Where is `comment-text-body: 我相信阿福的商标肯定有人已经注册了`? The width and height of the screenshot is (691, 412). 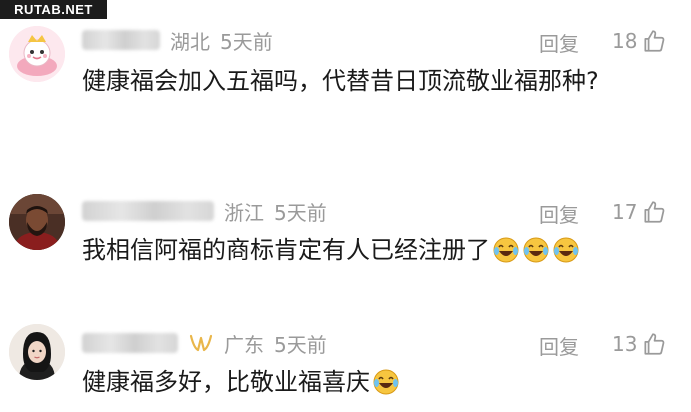 comment-text-body: 我相信阿福的商标肯定有人已经注册了 is located at coordinates (286, 250).